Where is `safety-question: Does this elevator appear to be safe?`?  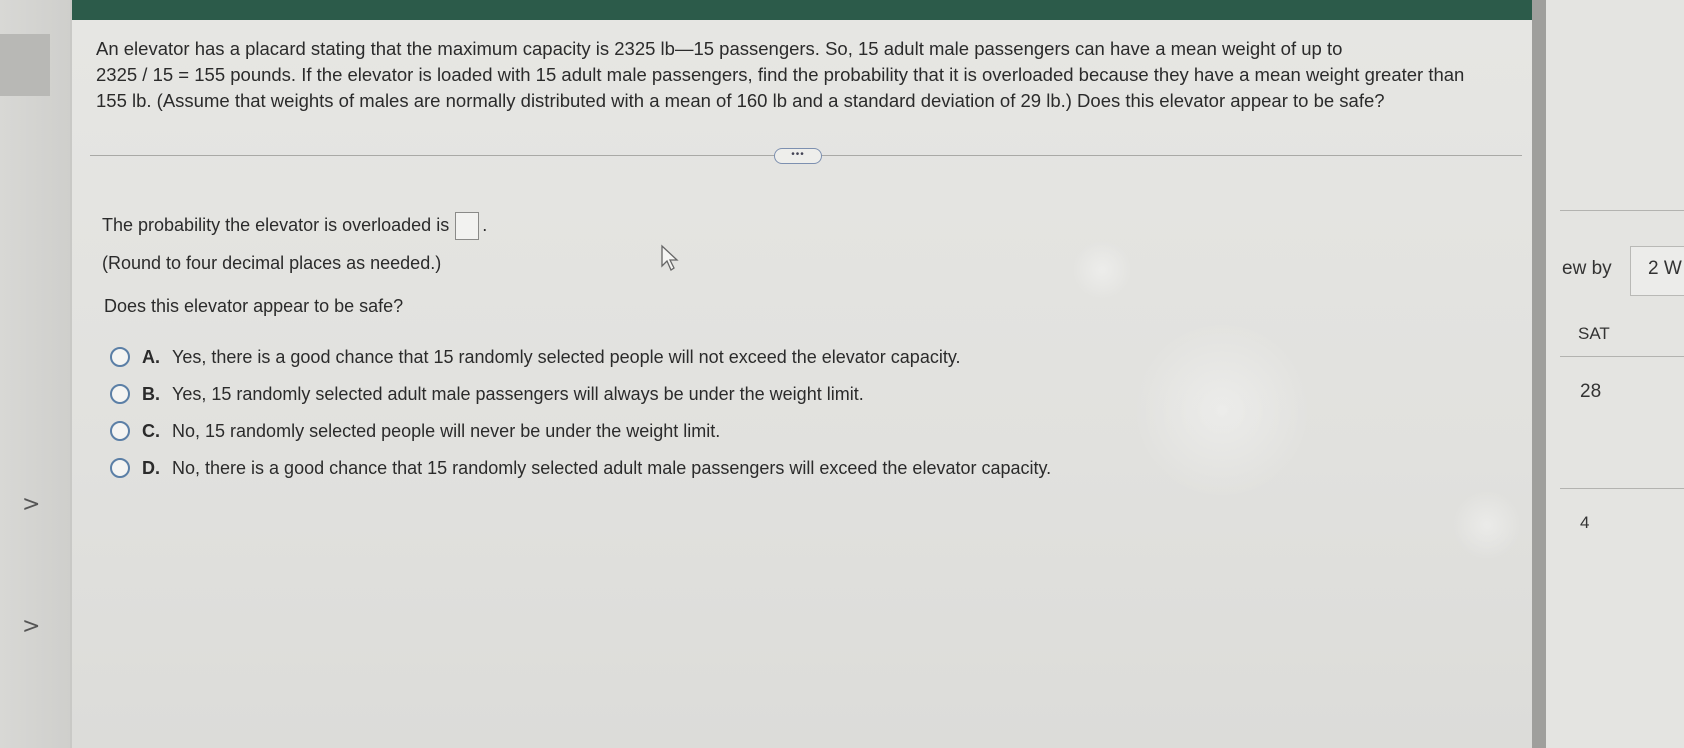
safety-question: Does this elevator appear to be safe? is located at coordinates (254, 306).